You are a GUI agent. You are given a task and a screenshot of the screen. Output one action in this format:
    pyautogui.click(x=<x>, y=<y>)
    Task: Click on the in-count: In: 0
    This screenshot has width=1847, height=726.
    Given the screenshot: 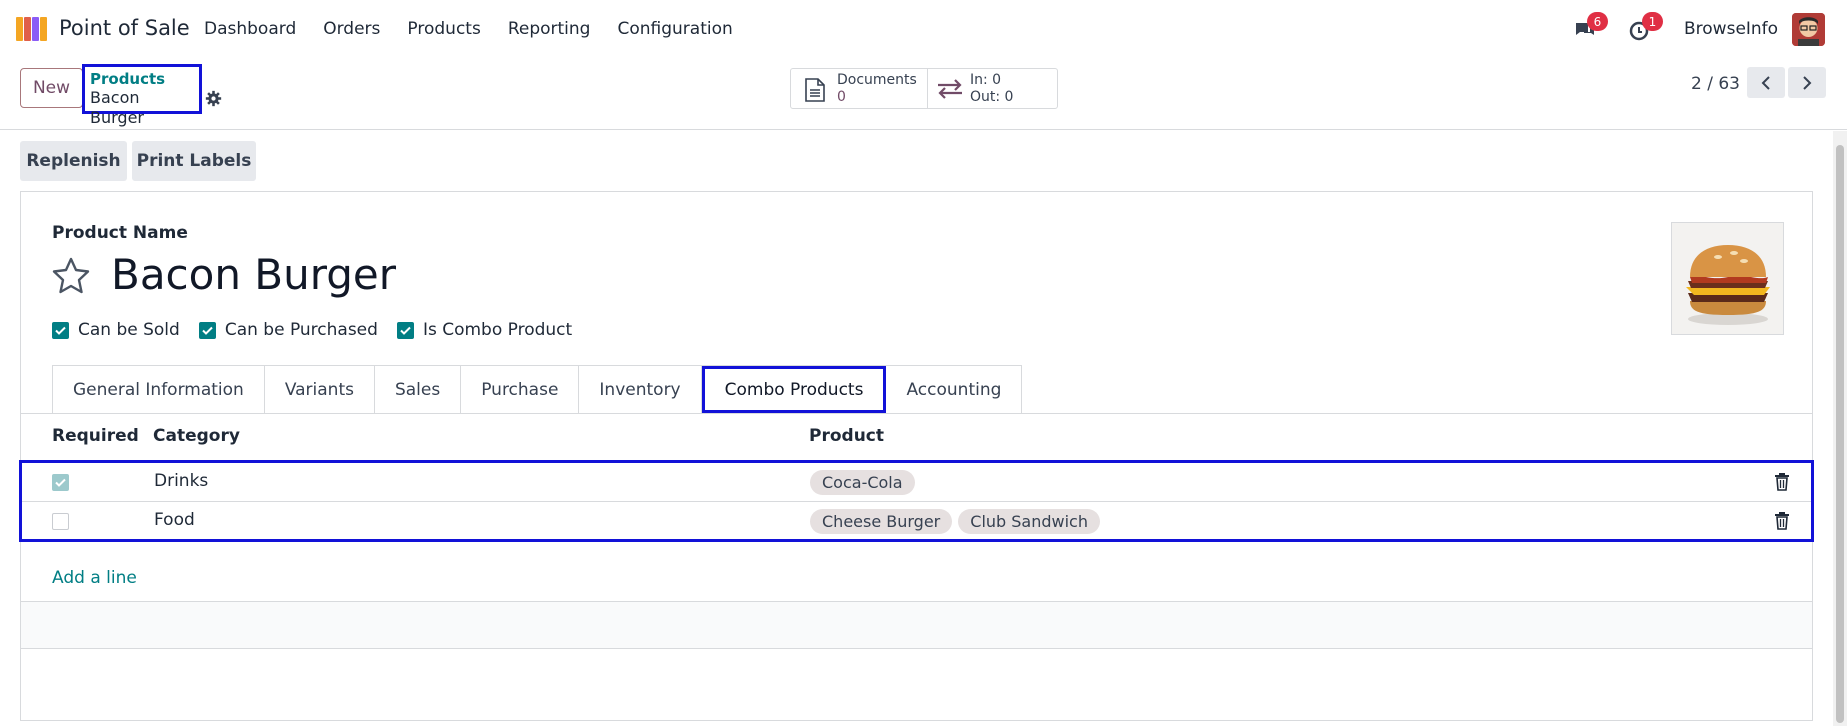 What is the action you would take?
    pyautogui.click(x=986, y=80)
    